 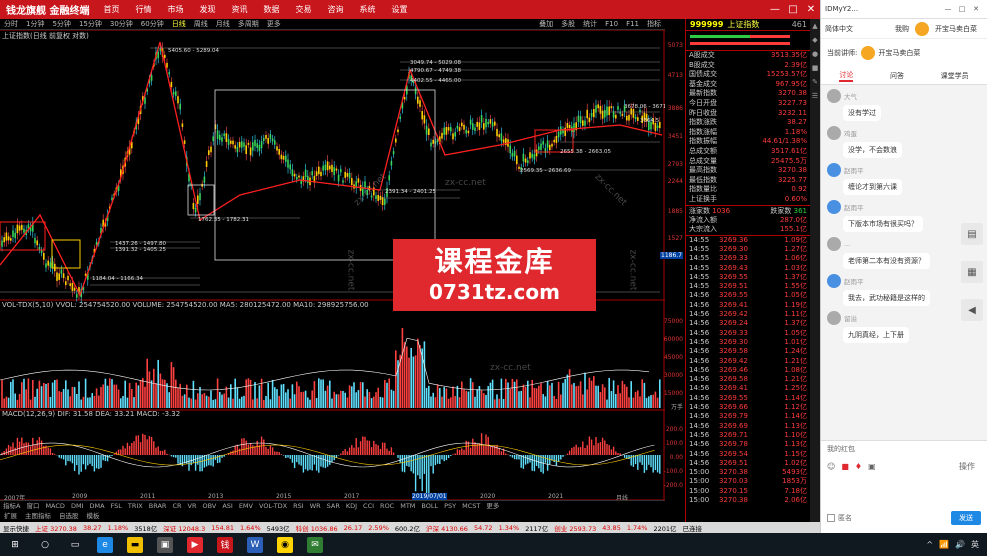 I want to click on chrome-icon: ◉, so click(x=285, y=544).